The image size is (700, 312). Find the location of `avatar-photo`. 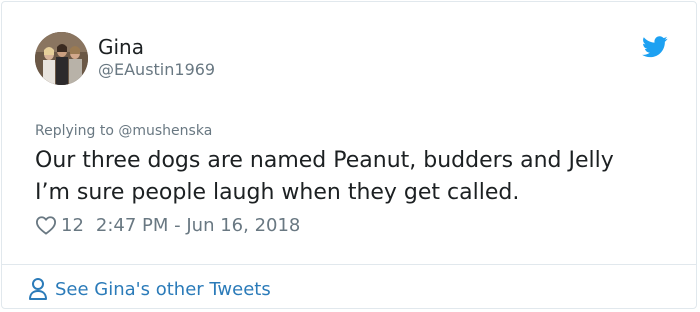

avatar-photo is located at coordinates (61, 58).